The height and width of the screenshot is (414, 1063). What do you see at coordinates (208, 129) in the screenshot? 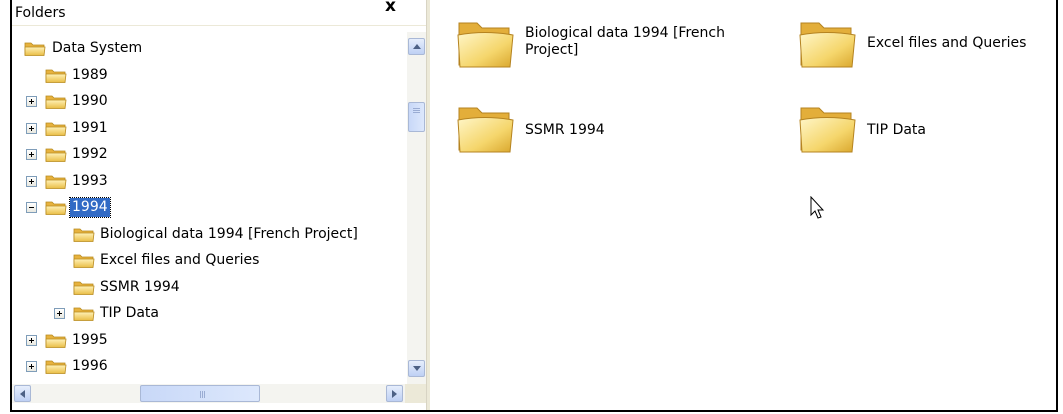
I see `tree-item: 1991` at bounding box center [208, 129].